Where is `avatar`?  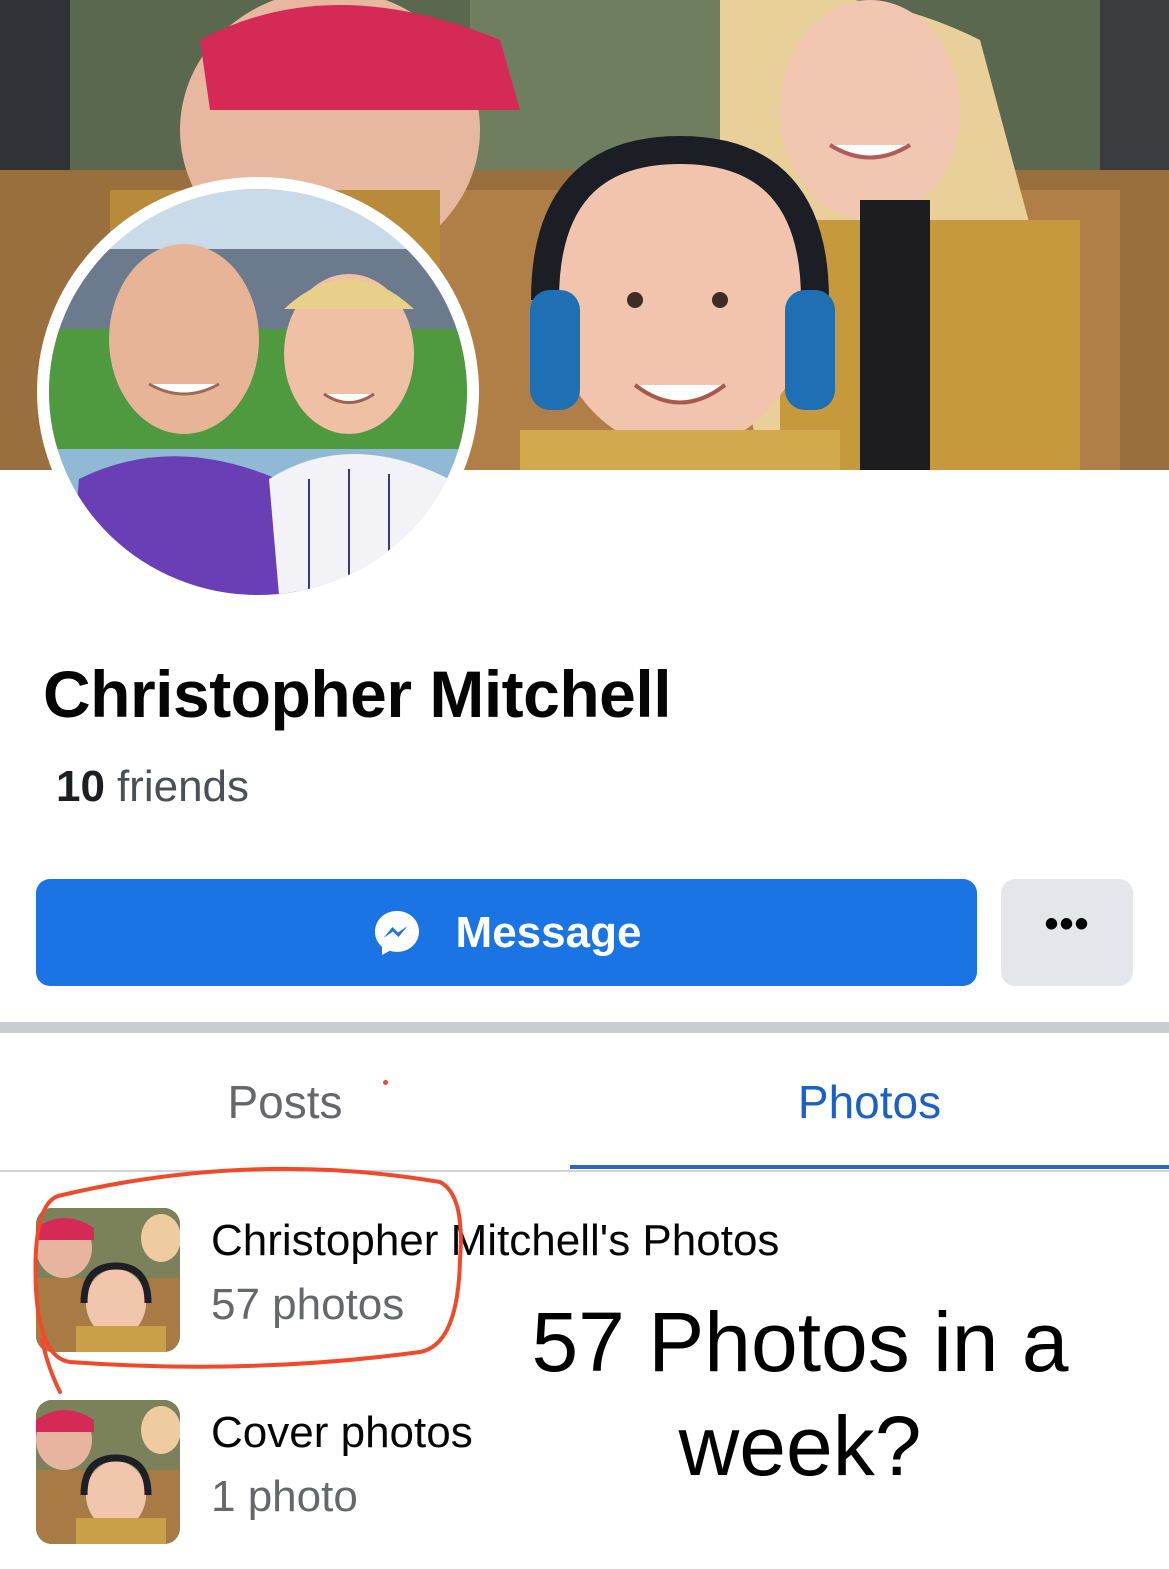
avatar is located at coordinates (258, 392).